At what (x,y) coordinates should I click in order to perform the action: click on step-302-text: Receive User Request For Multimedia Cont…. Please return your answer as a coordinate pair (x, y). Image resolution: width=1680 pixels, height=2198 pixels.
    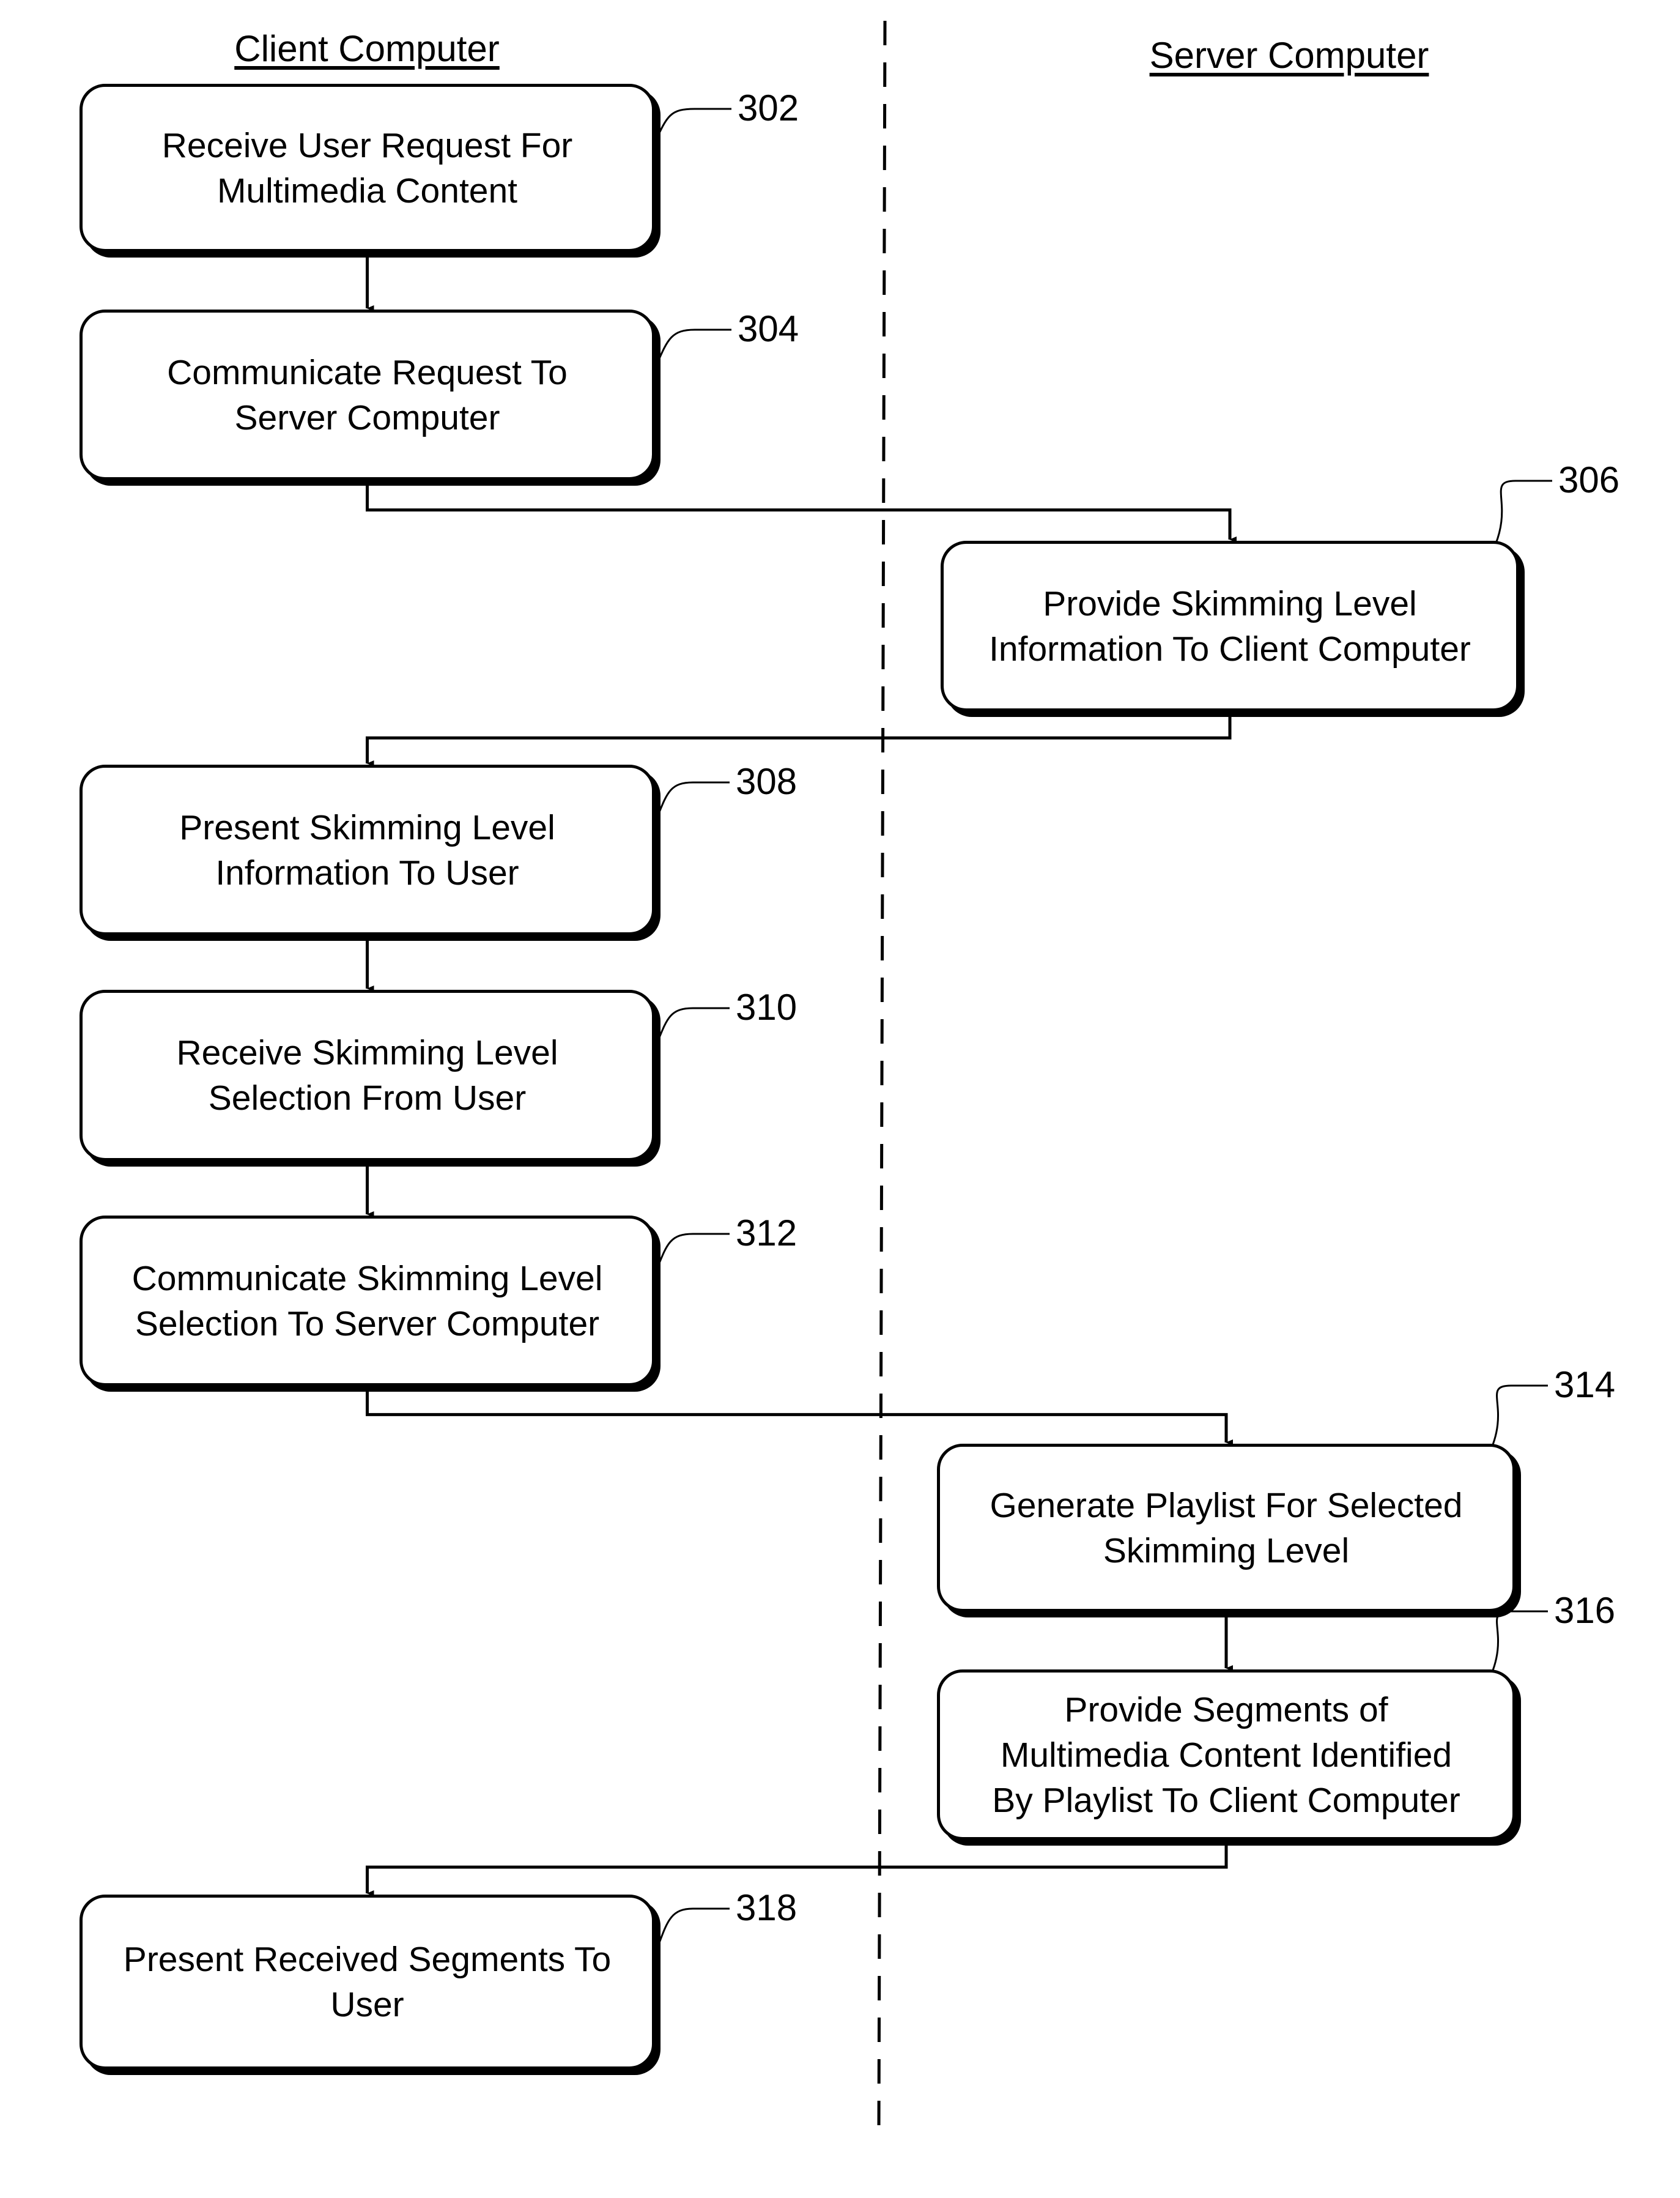
    Looking at the image, I should click on (367, 167).